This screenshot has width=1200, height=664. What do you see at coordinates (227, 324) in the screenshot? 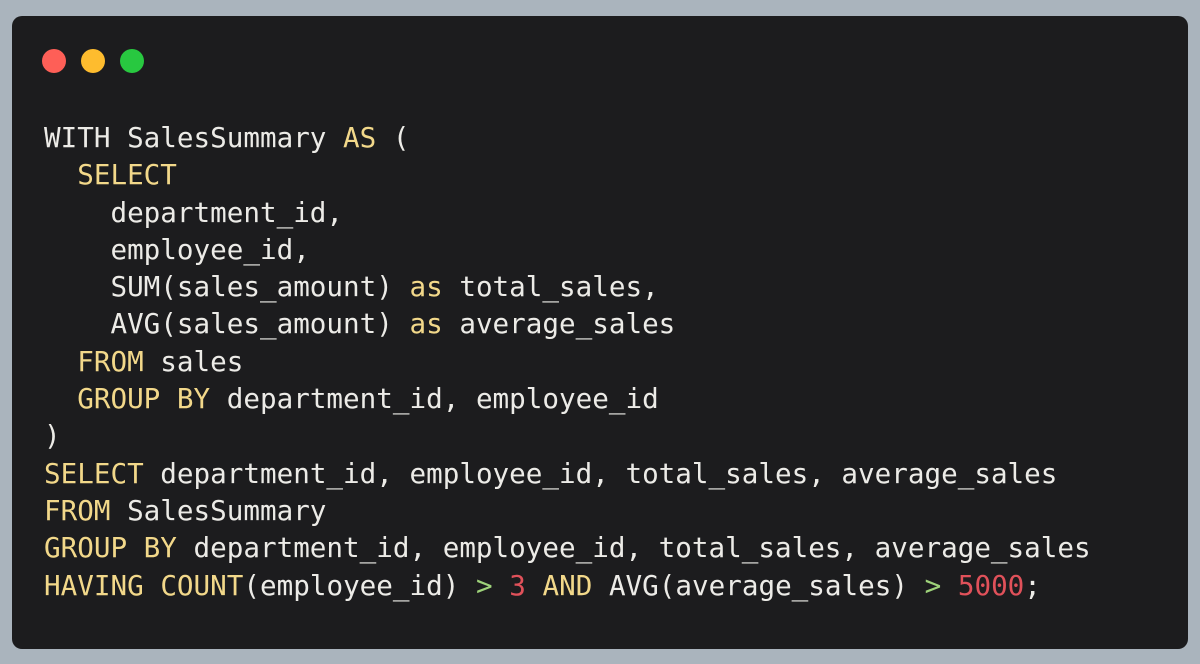
I see `code-token-plain: AVG(sales_amount)` at bounding box center [227, 324].